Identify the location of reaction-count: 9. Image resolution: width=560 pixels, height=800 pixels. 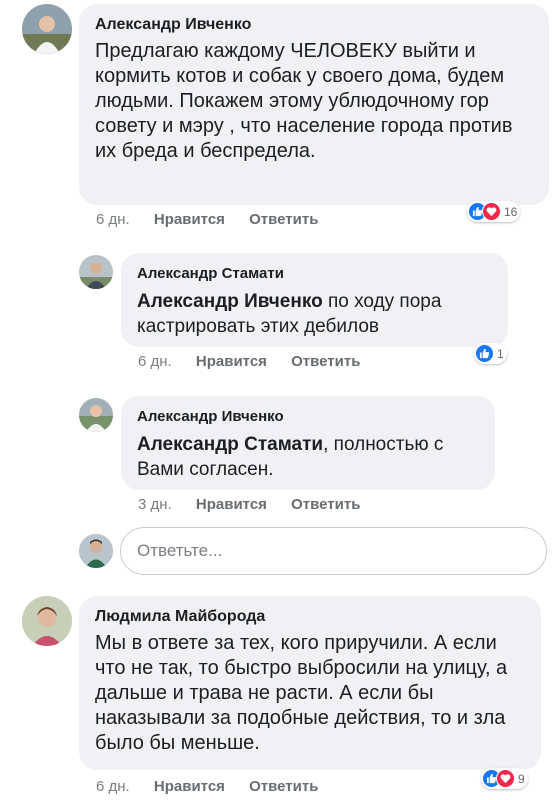
(521, 778).